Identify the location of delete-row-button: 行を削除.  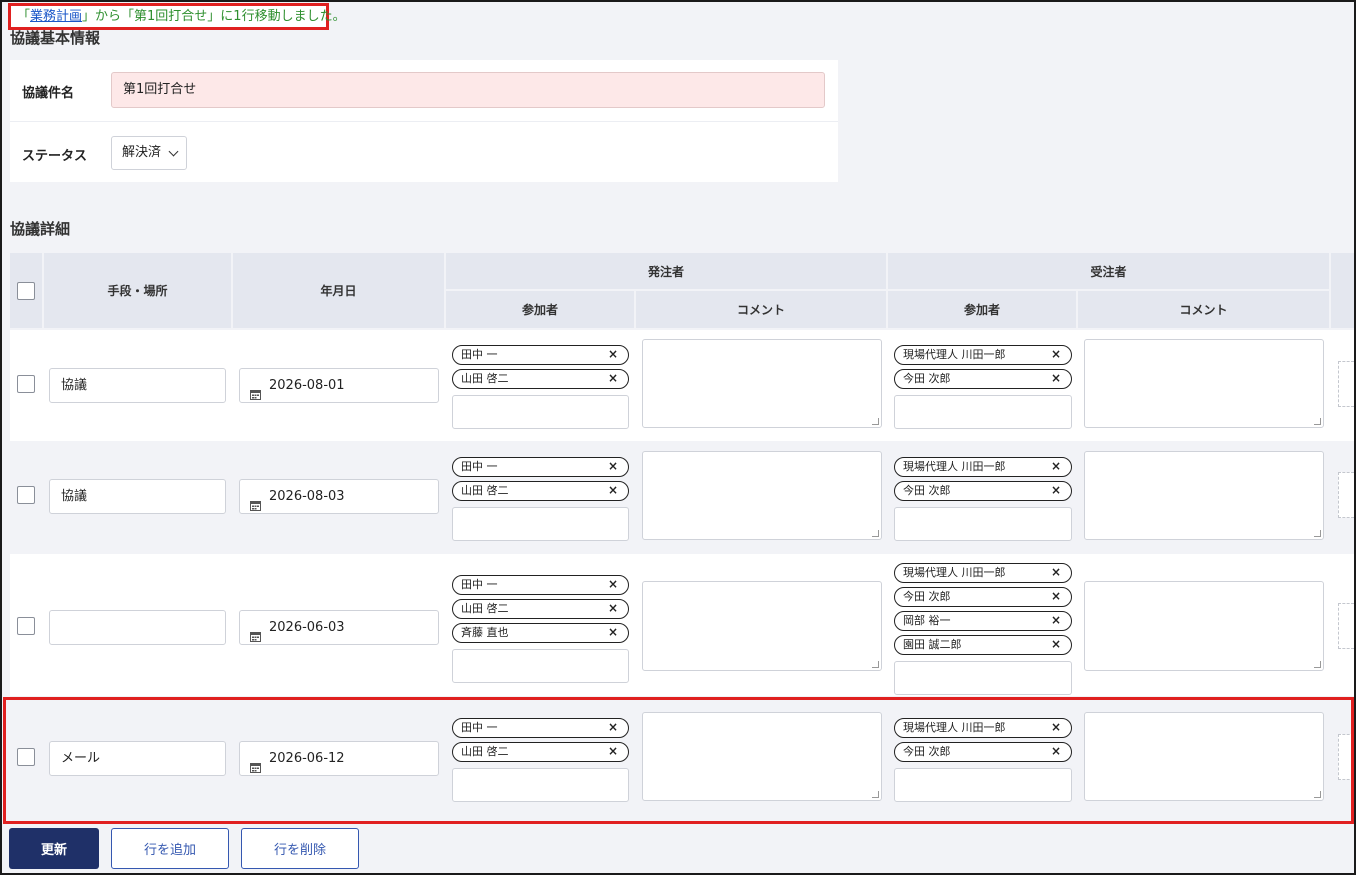
(300, 848).